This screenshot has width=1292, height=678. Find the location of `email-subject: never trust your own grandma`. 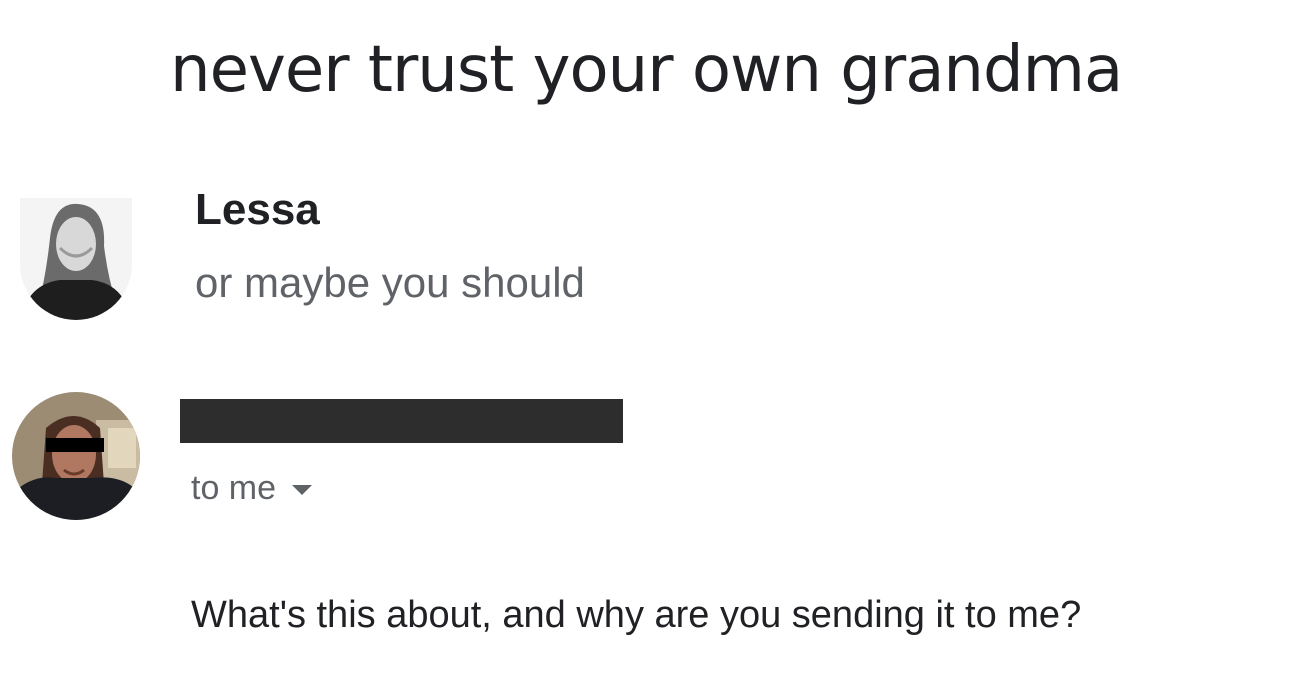

email-subject: never trust your own grandma is located at coordinates (646, 70).